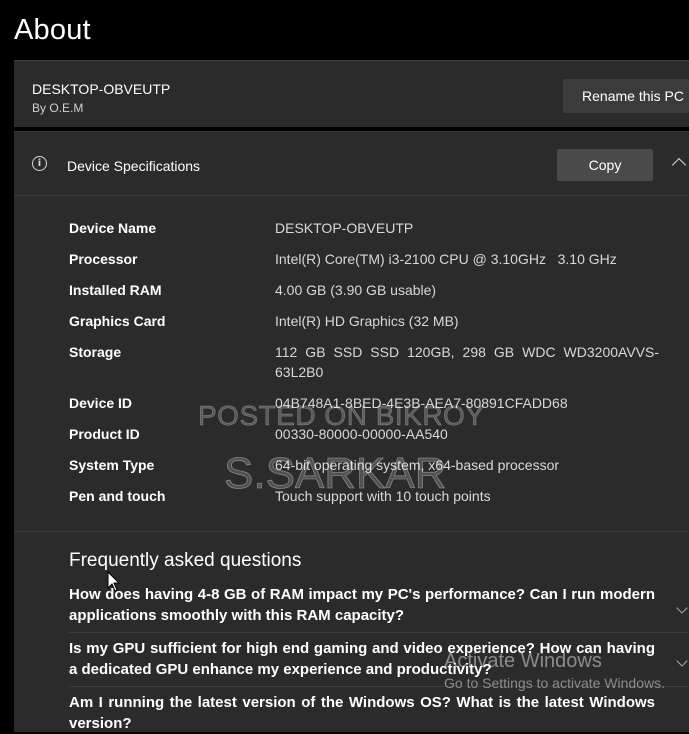  Describe the element at coordinates (95, 352) in the screenshot. I see `spec-label: Storage` at that location.